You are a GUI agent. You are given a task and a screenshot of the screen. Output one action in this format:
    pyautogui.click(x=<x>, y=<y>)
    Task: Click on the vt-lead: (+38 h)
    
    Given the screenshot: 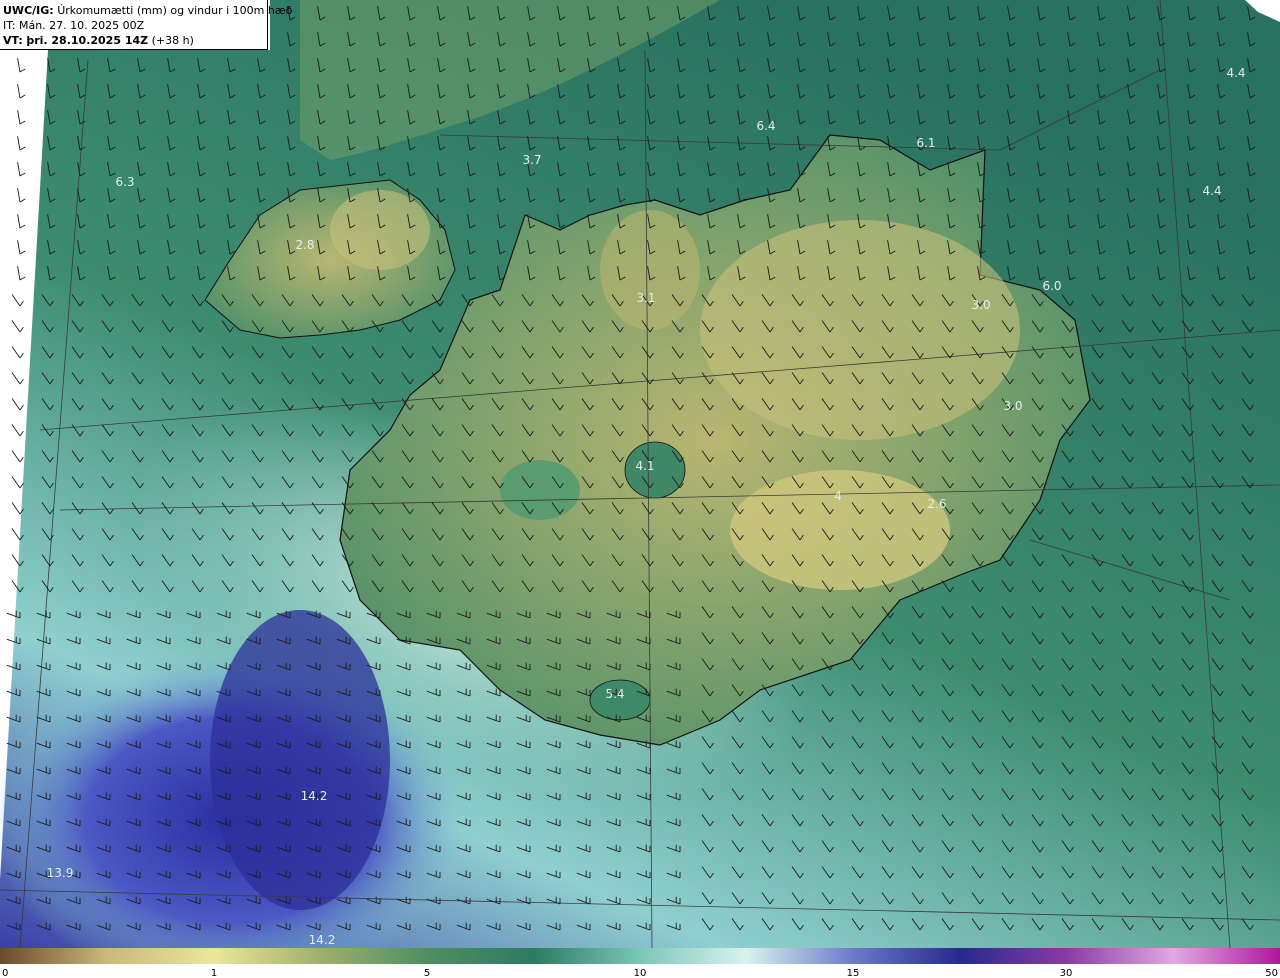 What is the action you would take?
    pyautogui.click(x=172, y=40)
    